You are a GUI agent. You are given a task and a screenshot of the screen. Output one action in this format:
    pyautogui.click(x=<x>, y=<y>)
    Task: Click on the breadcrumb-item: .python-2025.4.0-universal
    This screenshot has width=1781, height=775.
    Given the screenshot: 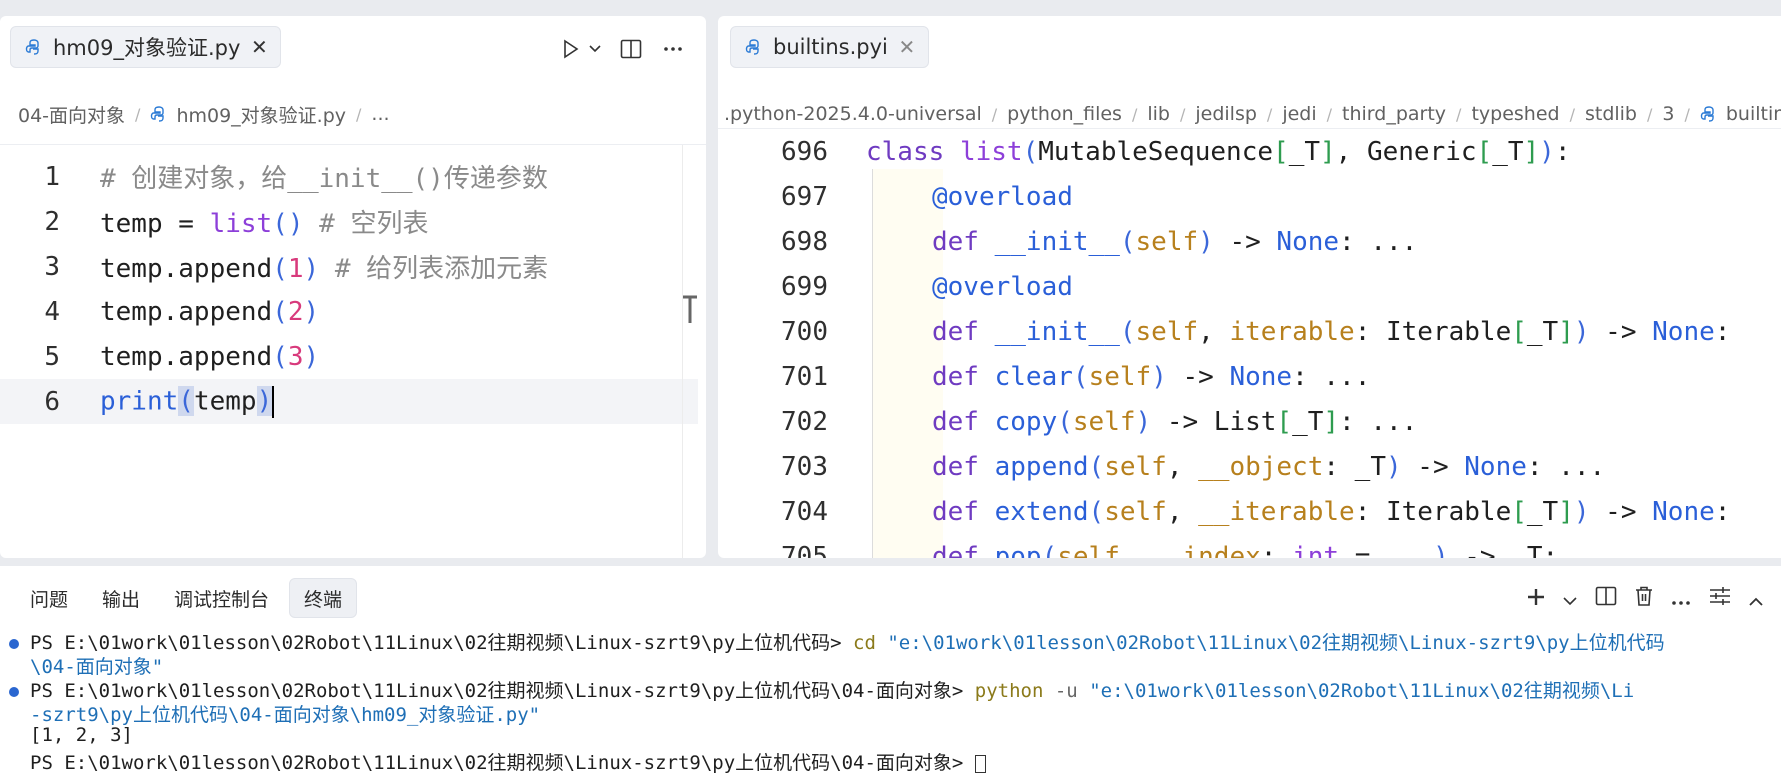 What is the action you would take?
    pyautogui.click(x=853, y=114)
    